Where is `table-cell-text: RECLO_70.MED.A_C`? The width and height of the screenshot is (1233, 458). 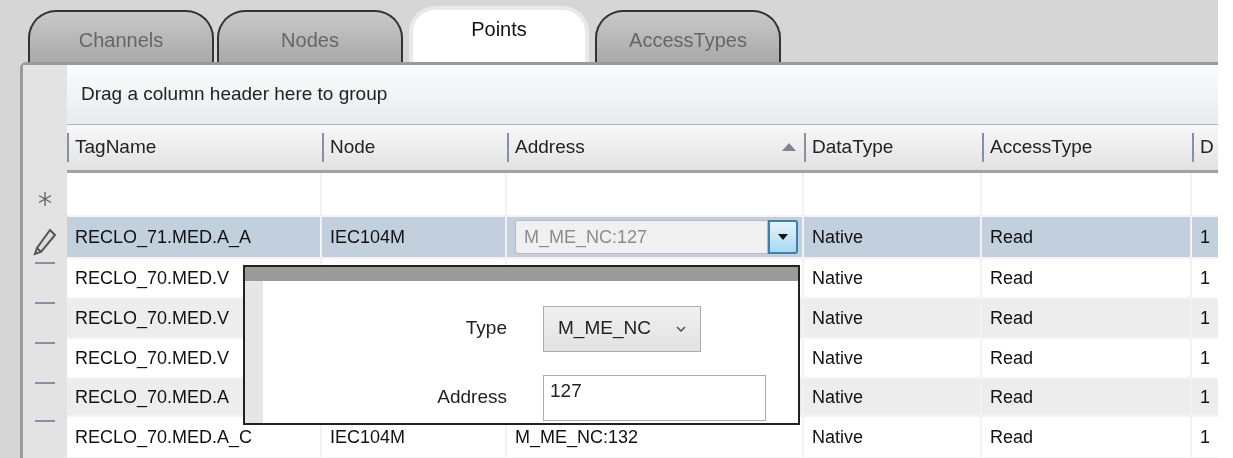 table-cell-text: RECLO_70.MED.A_C is located at coordinates (164, 437).